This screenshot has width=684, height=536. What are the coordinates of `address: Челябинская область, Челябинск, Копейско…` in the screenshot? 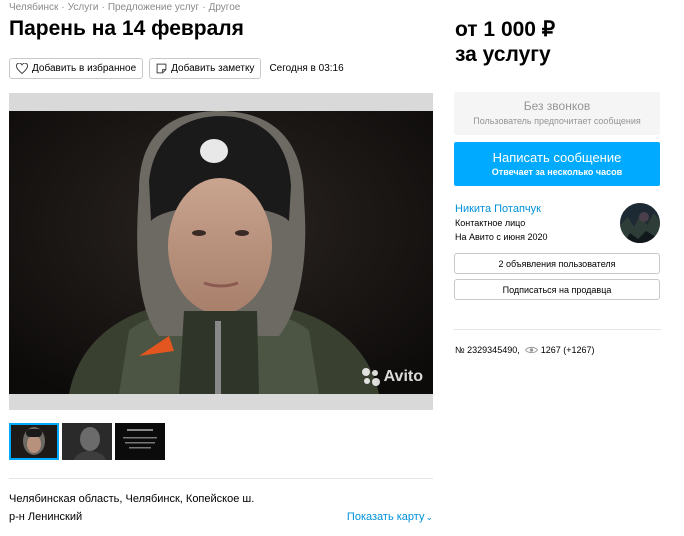 It's located at (132, 499).